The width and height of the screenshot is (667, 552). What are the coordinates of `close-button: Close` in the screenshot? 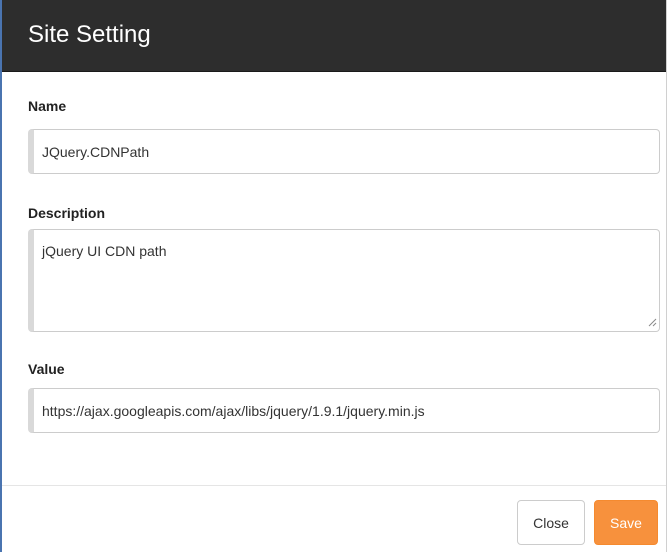 It's located at (551, 522).